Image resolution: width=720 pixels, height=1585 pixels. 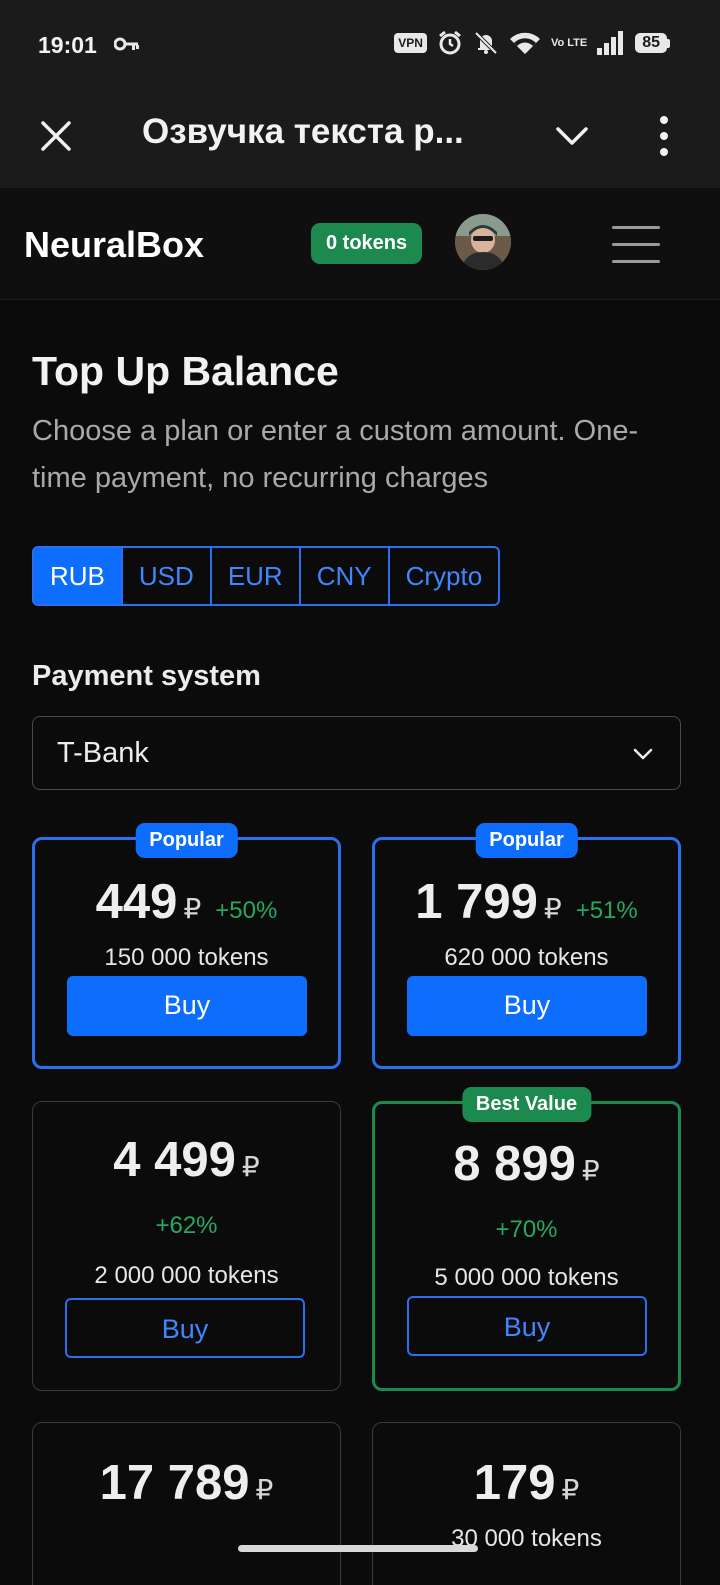 I want to click on plan-card: Popular 449 ₽ +50% 150 000 tokens Buy, so click(x=186, y=946).